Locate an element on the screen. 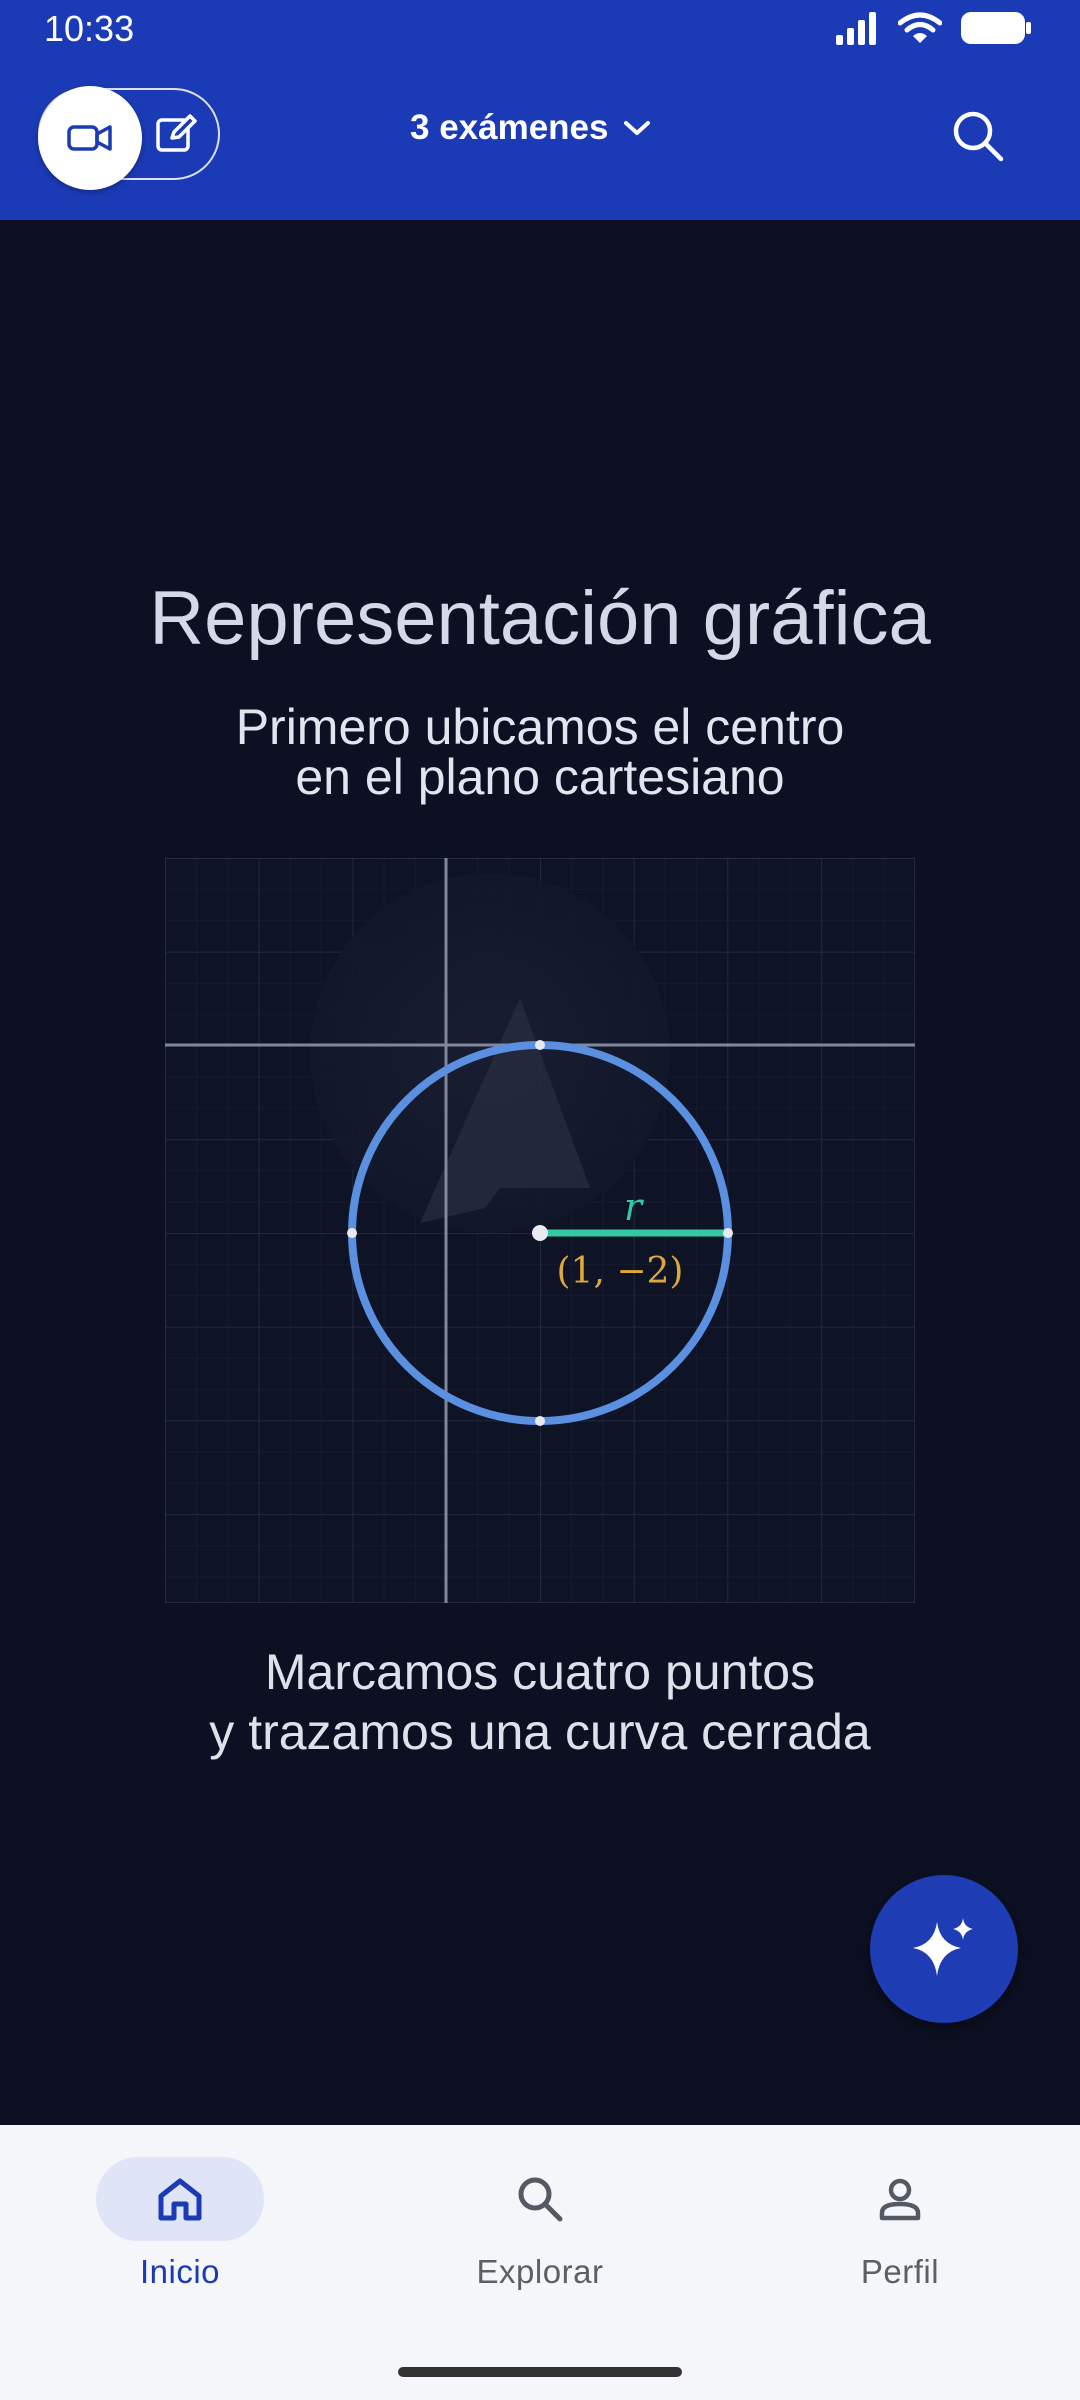 Image resolution: width=1080 pixels, height=2400 pixels. center-point is located at coordinates (540, 1233).